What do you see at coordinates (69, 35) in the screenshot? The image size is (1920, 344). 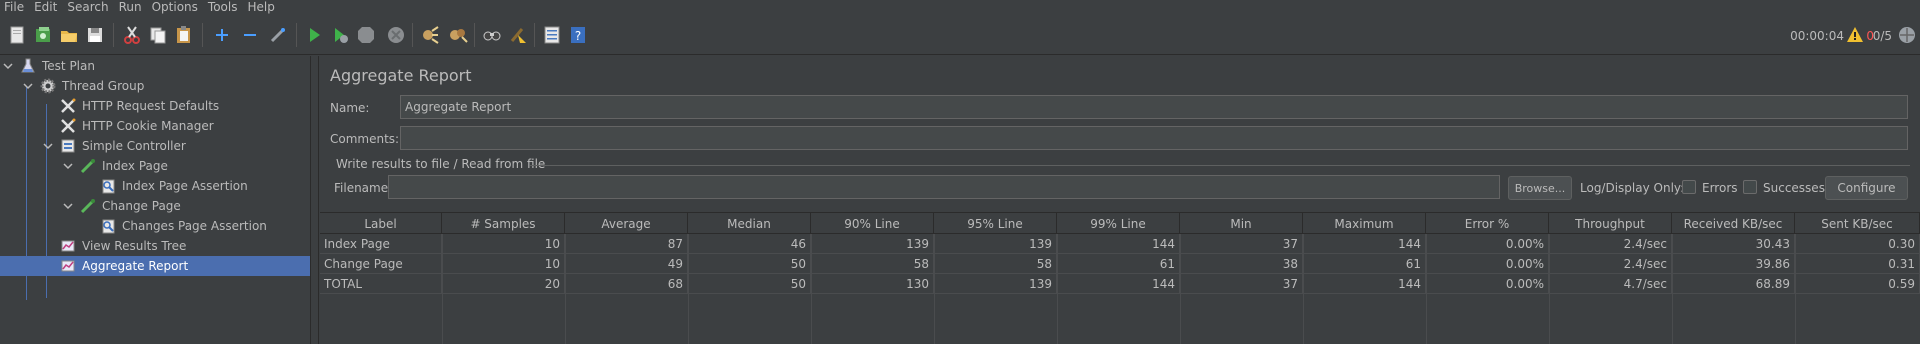 I see `open-icon` at bounding box center [69, 35].